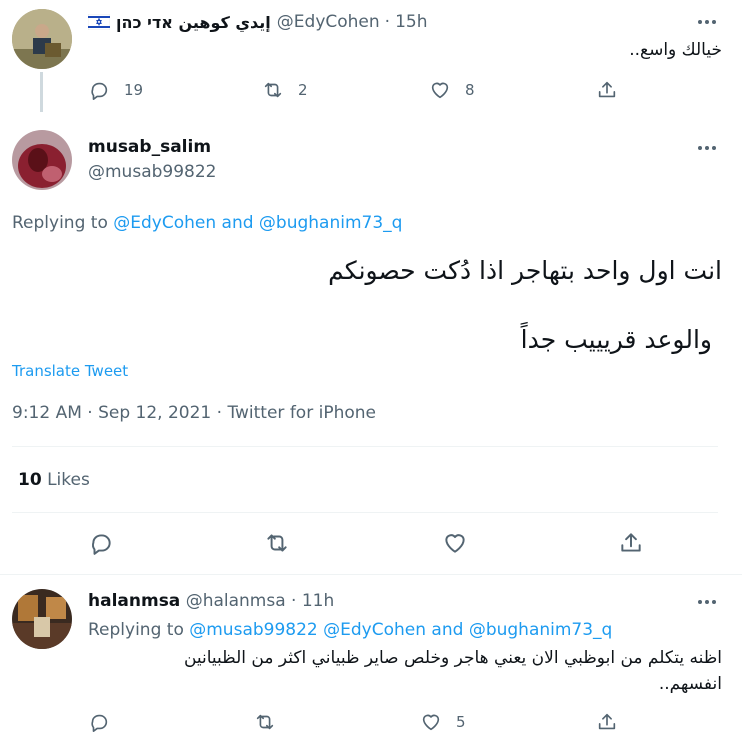 Image resolution: width=742 pixels, height=744 pixels. I want to click on reply-count: 19, so click(134, 90).